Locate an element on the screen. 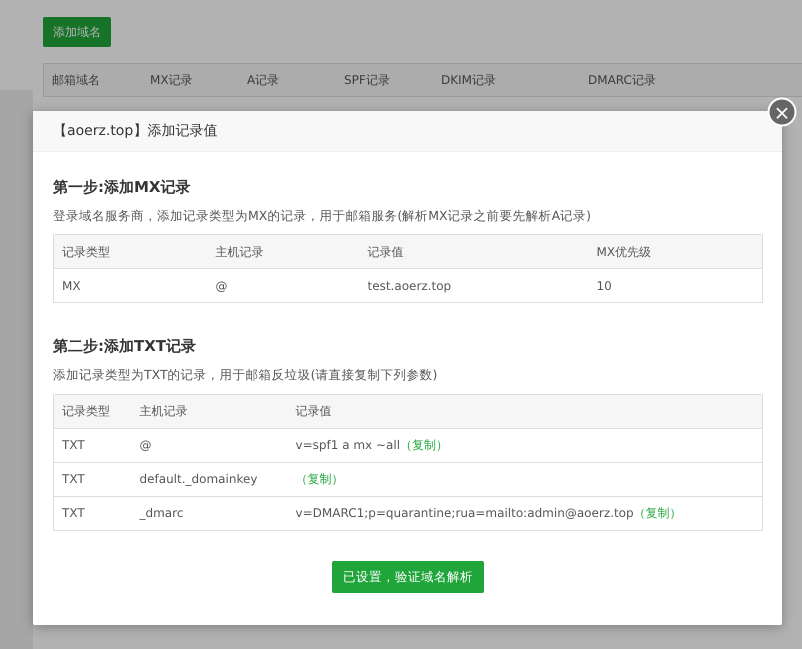 Image resolution: width=802 pixels, height=649 pixels. record-value: v=DMARC1;p=quarantine;rua=mailto:admin@aoerz.top is located at coordinates (465, 513).